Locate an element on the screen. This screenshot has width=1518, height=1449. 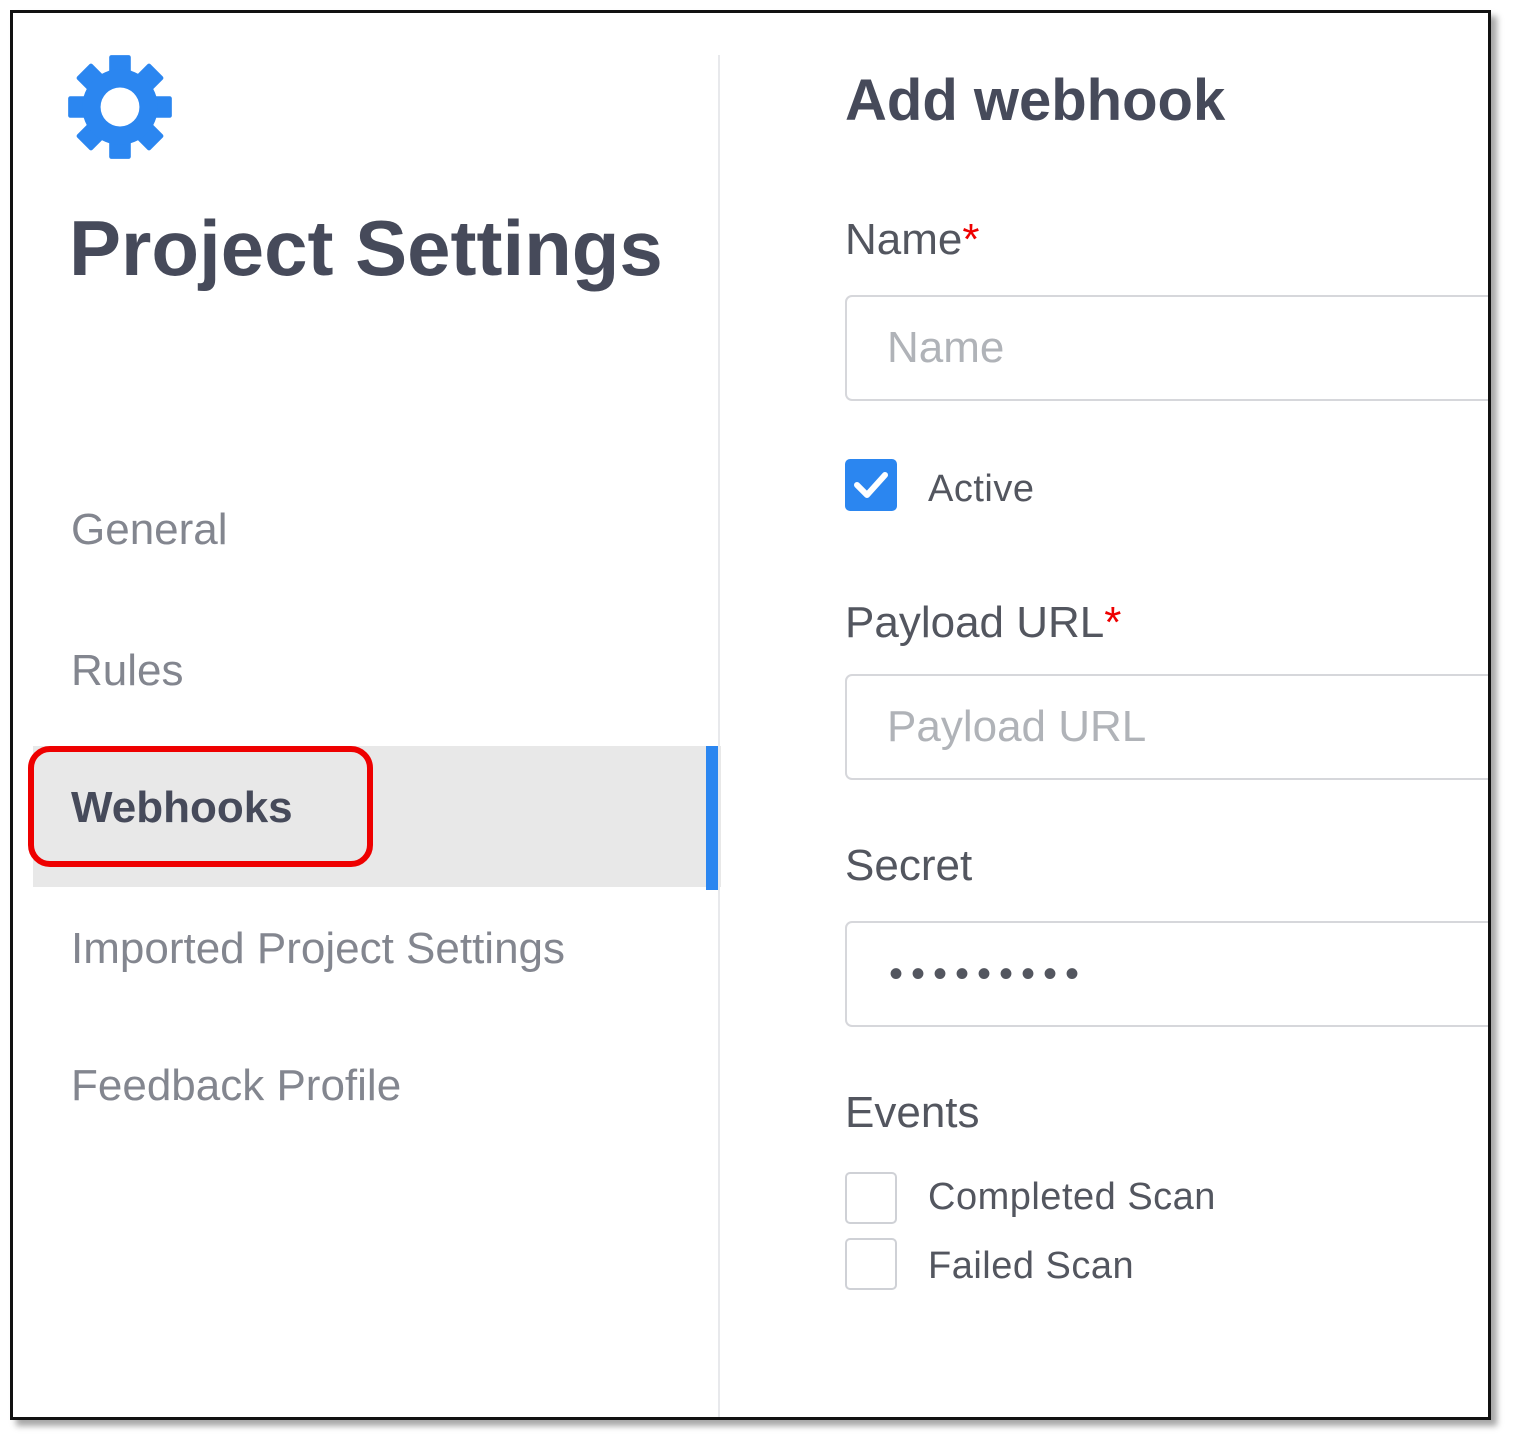
page-title: Project Settings is located at coordinates (366, 248).